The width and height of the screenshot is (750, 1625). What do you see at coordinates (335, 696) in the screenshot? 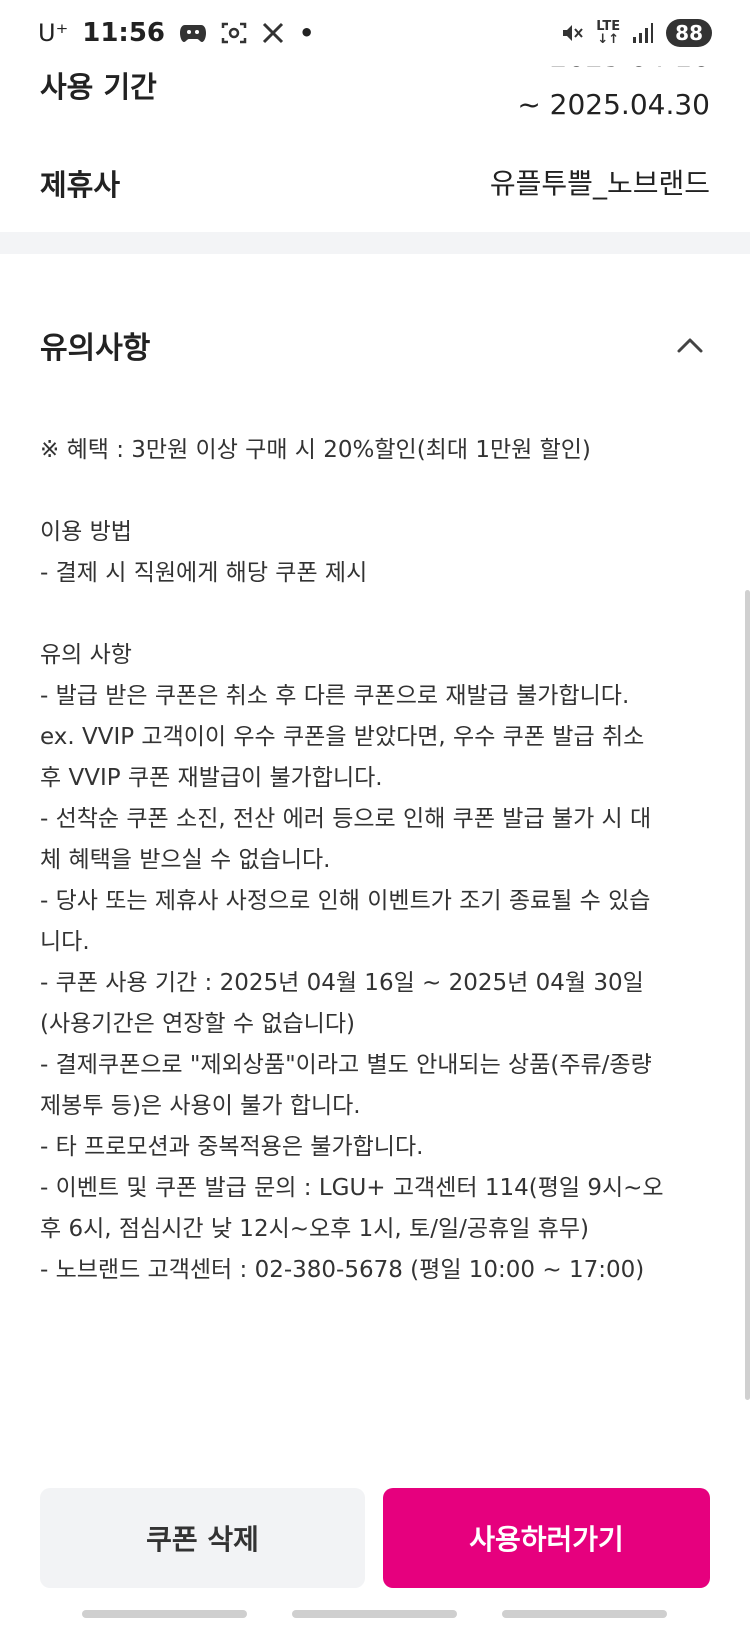
I see `notice-line: - 발급 받은 쿠폰은 취소 후 다른 쿠폰으로 재발급 불가합니다.` at bounding box center [335, 696].